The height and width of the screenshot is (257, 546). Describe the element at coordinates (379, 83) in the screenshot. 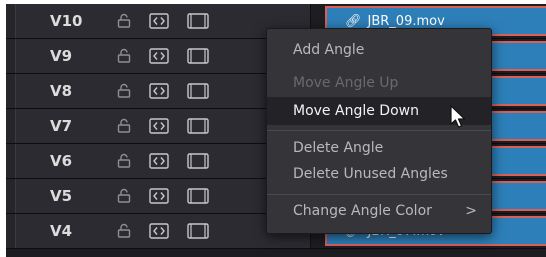

I see `menu-item-move-angle-up: Move Angle Up` at that location.